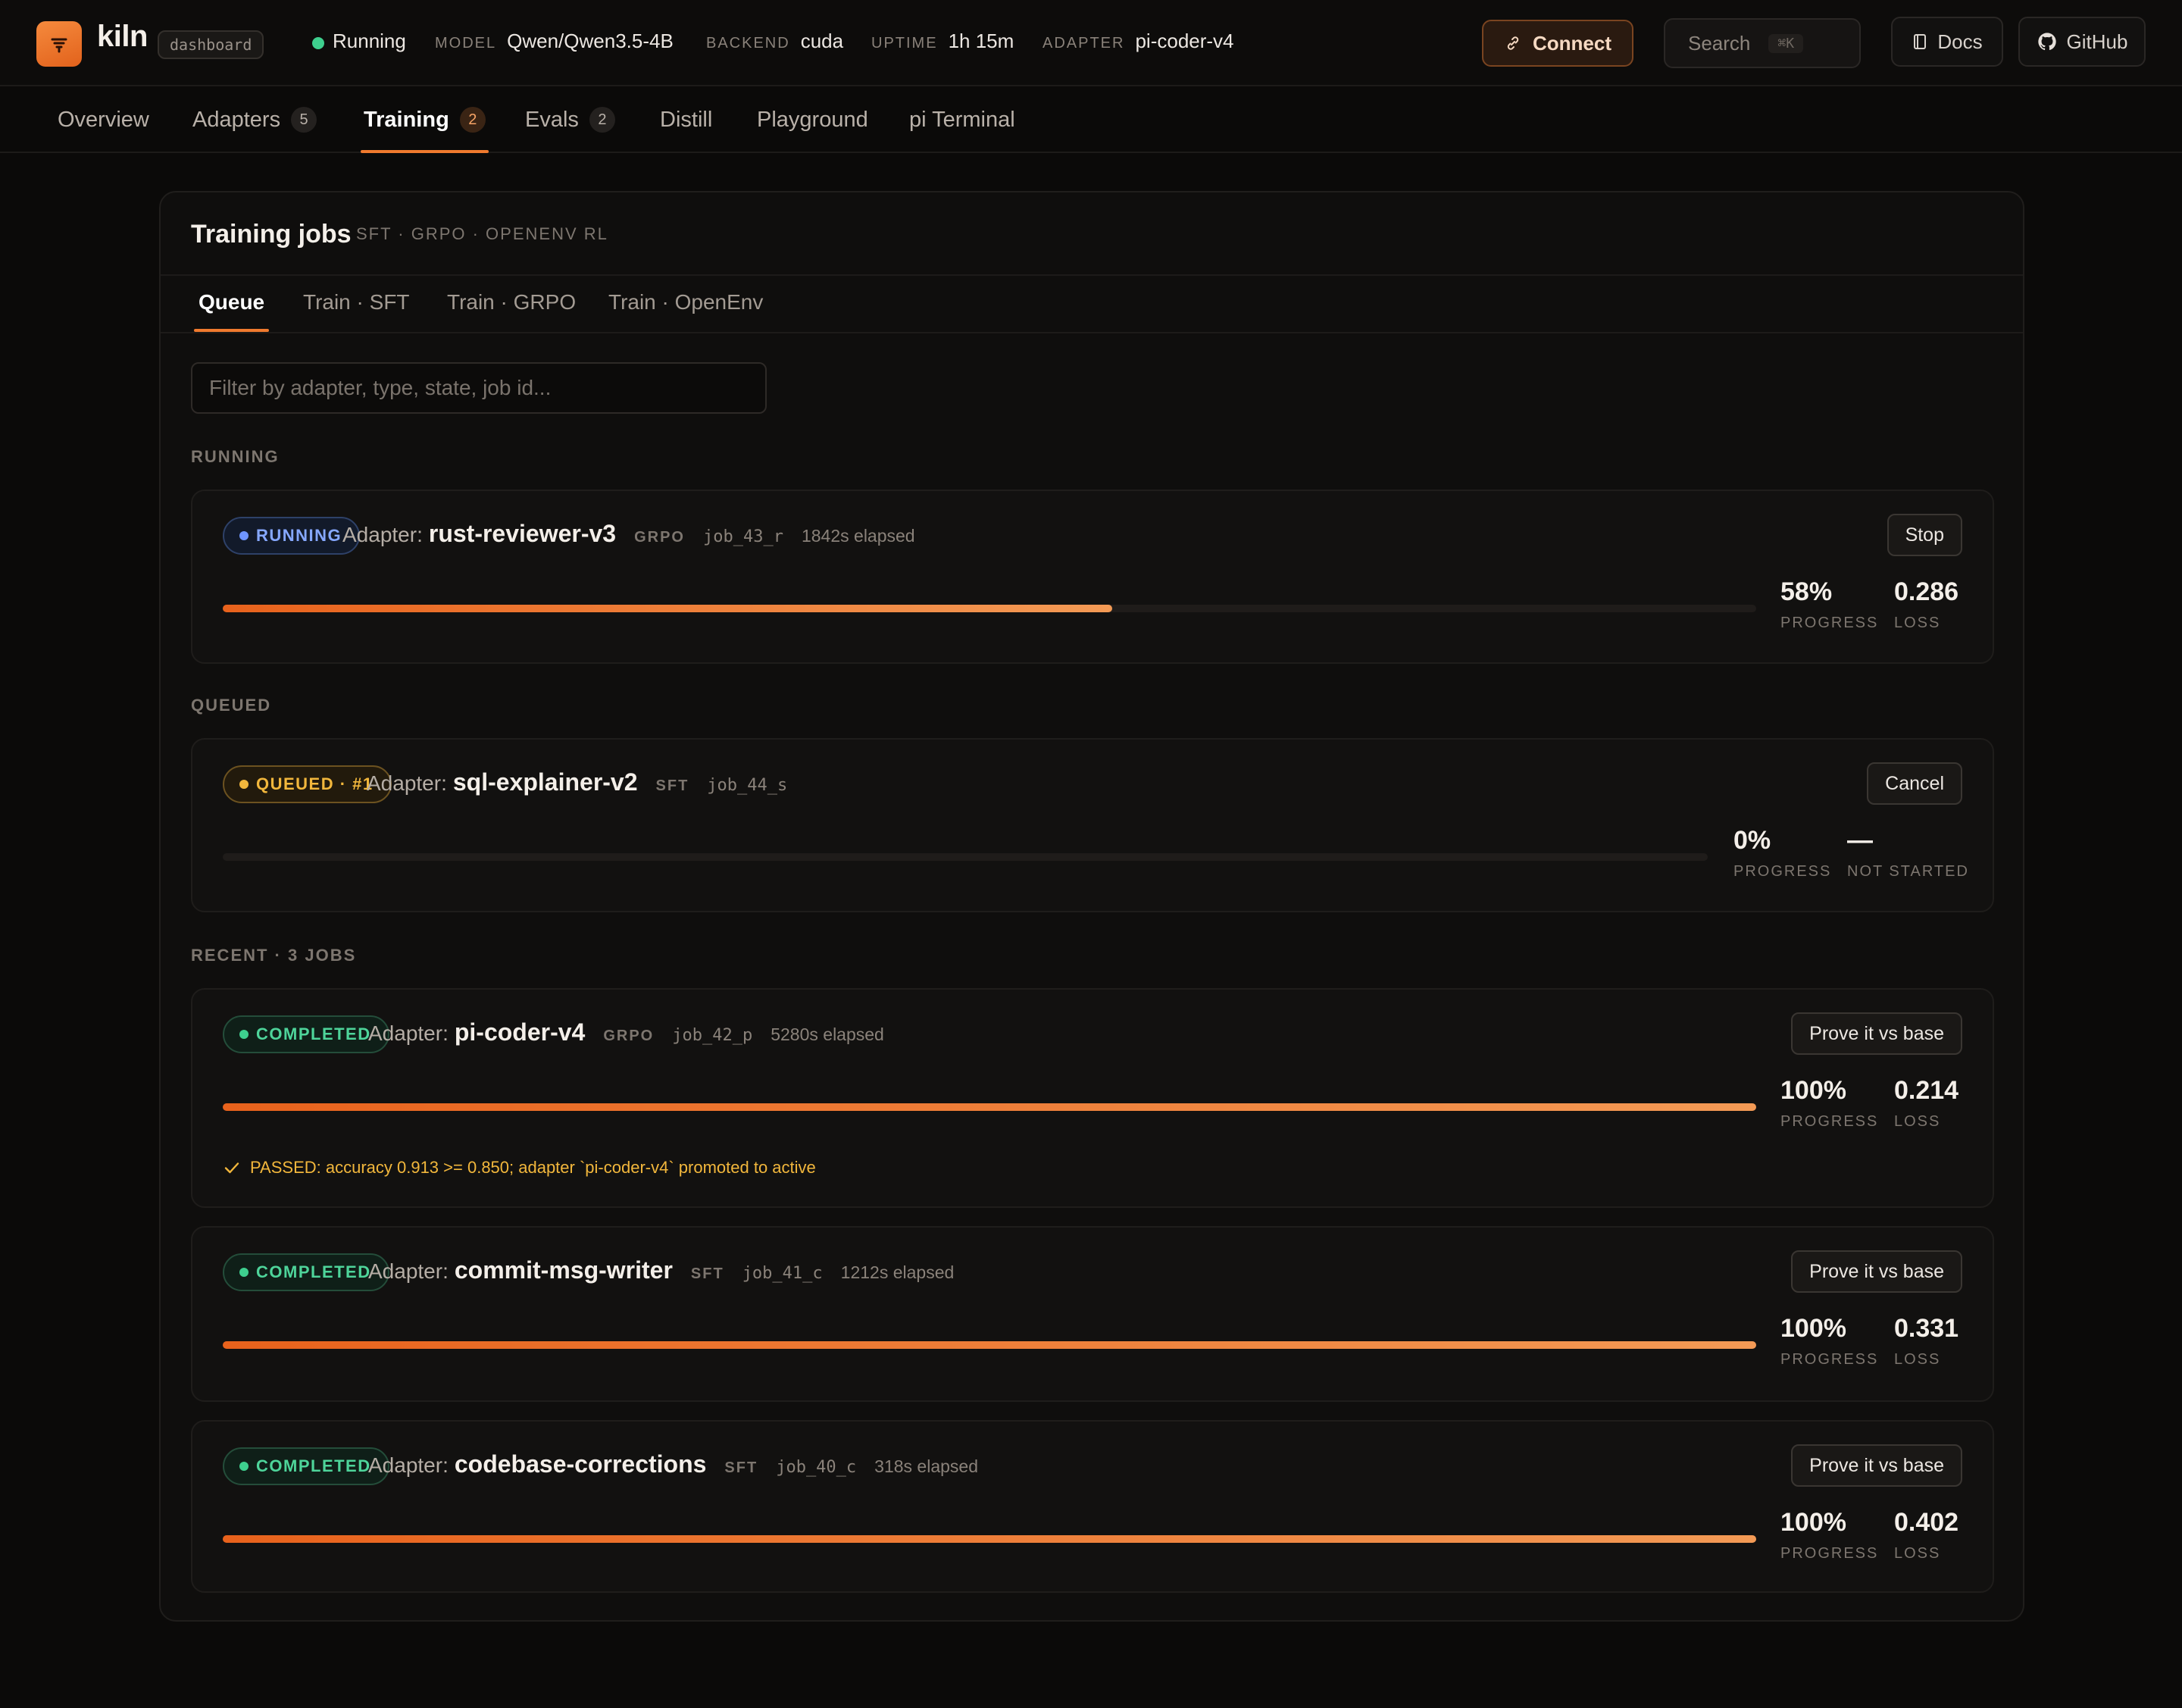  Describe the element at coordinates (271, 234) in the screenshot. I see `card-title: Training jobs` at that location.